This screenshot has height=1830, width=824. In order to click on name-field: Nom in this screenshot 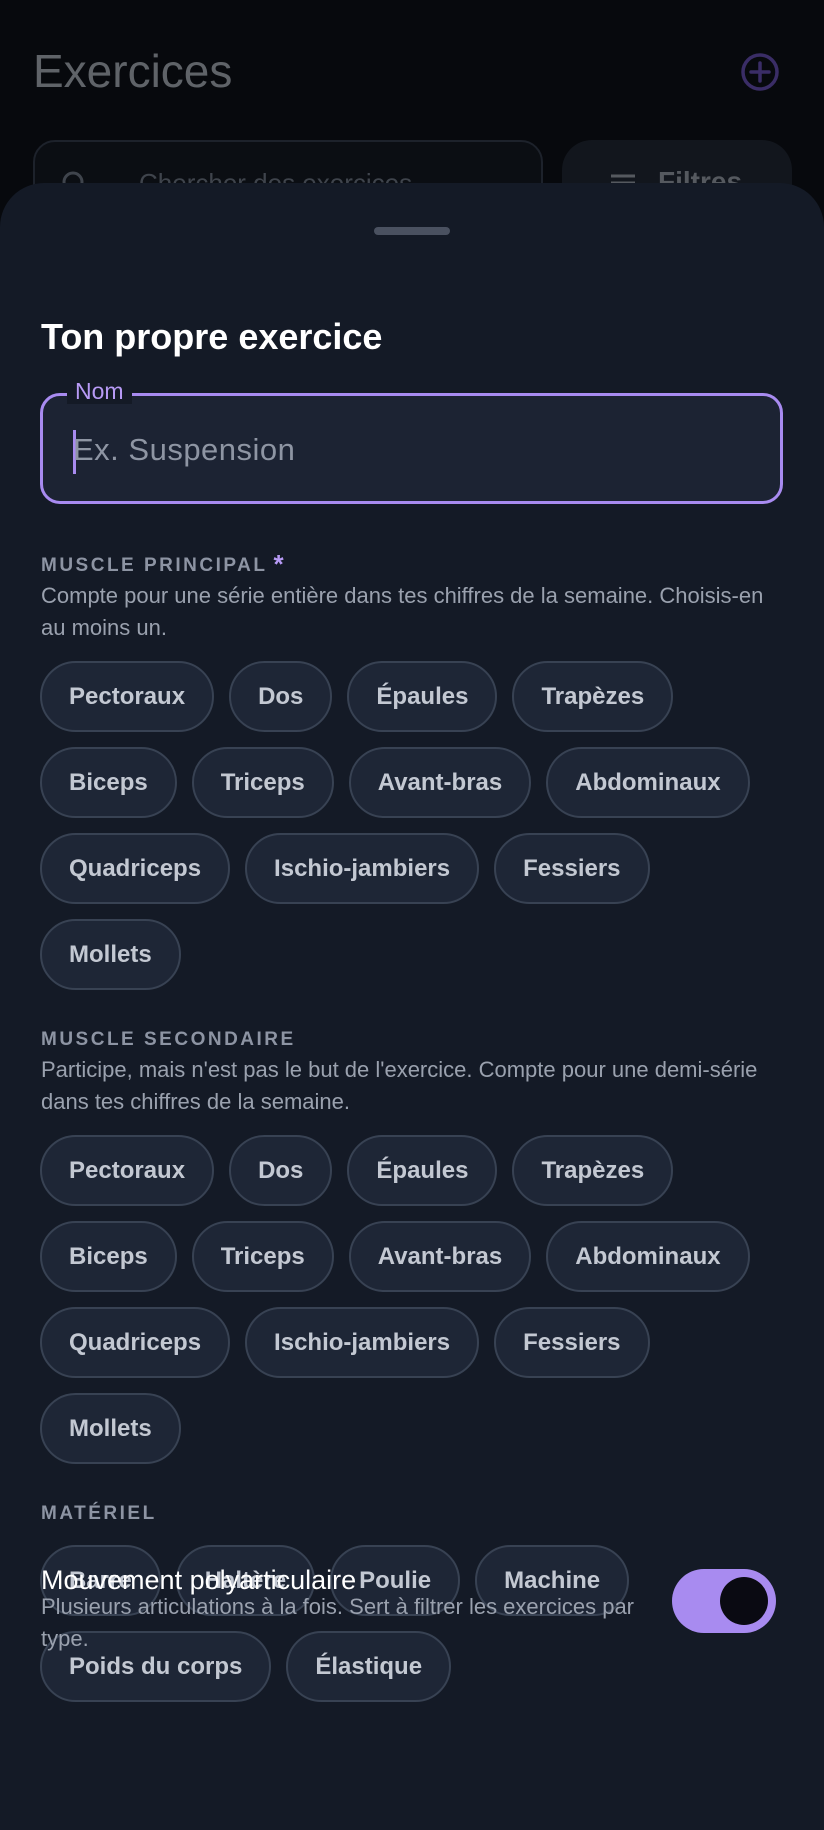, I will do `click(411, 441)`.